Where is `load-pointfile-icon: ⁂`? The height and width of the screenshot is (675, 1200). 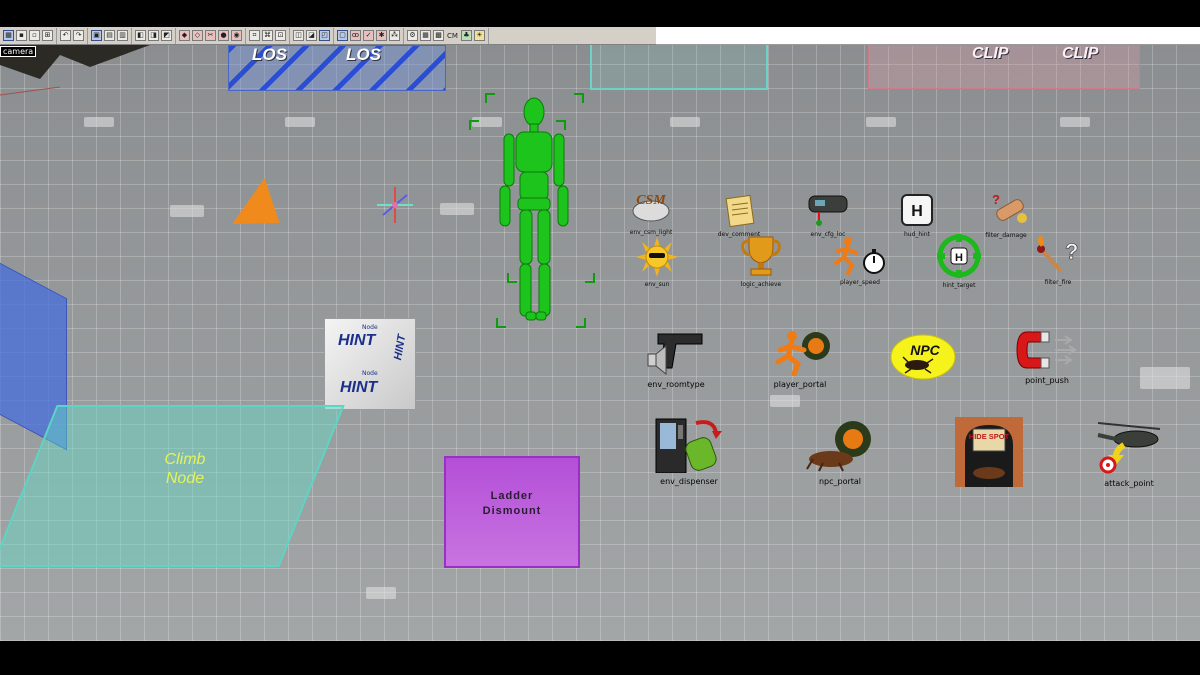
load-pointfile-icon: ⁂ is located at coordinates (394, 35).